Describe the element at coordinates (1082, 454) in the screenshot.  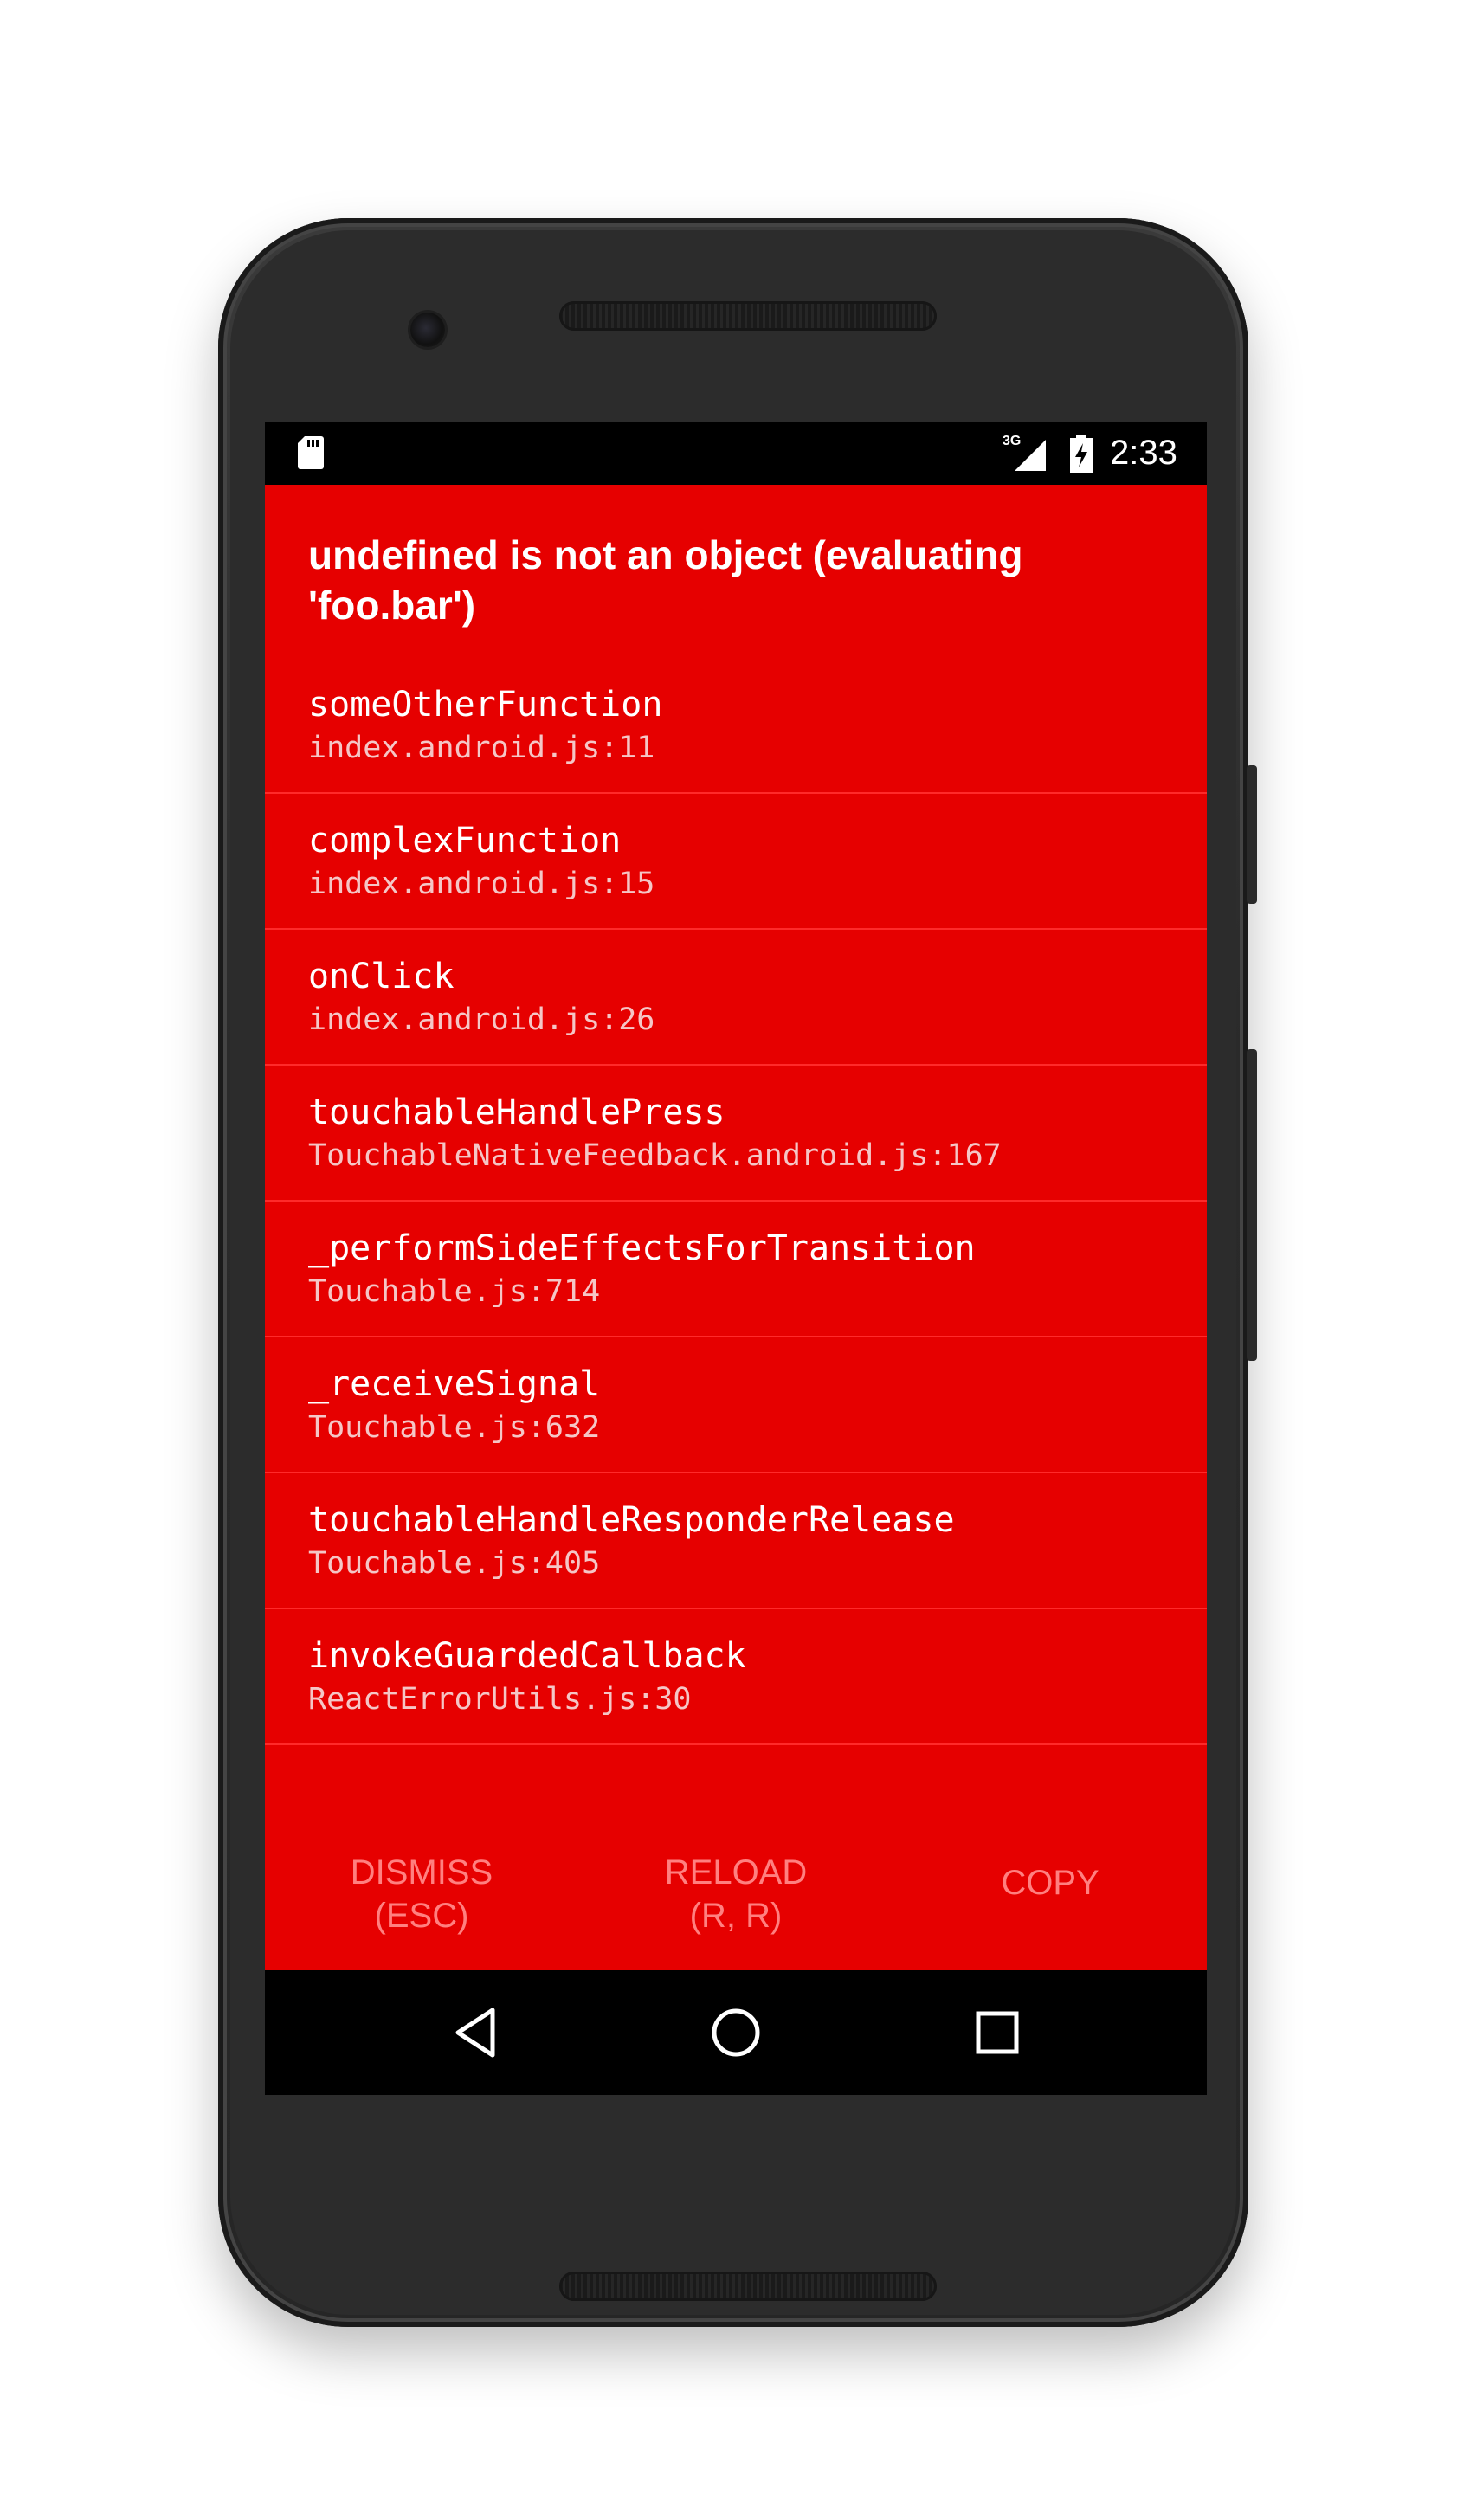
I see `battery-charging-icon` at that location.